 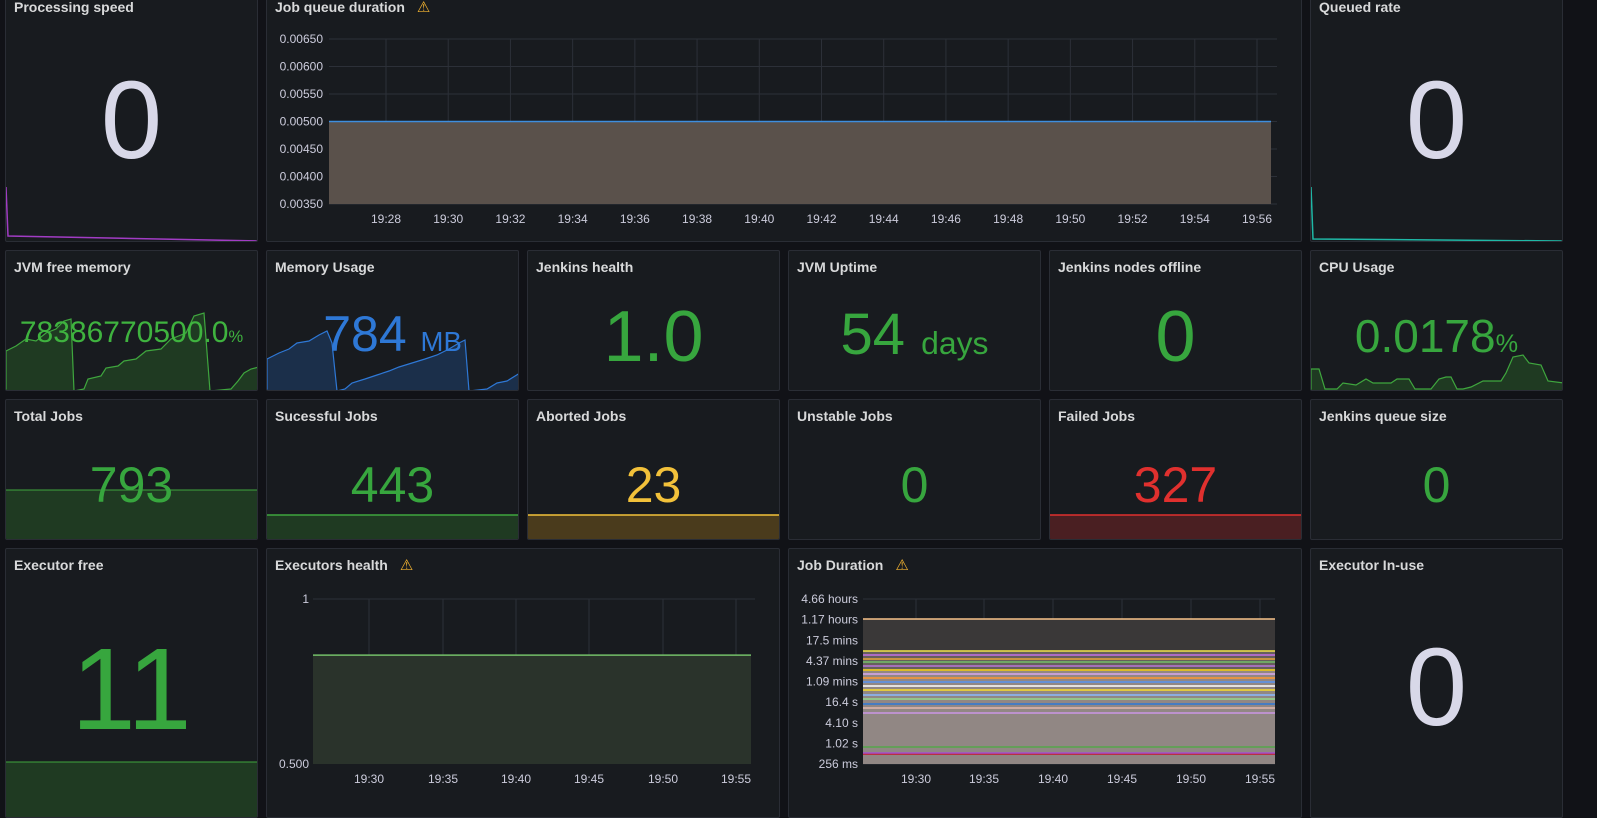 What do you see at coordinates (1008, 219) in the screenshot?
I see `x-tick-label: 19:48` at bounding box center [1008, 219].